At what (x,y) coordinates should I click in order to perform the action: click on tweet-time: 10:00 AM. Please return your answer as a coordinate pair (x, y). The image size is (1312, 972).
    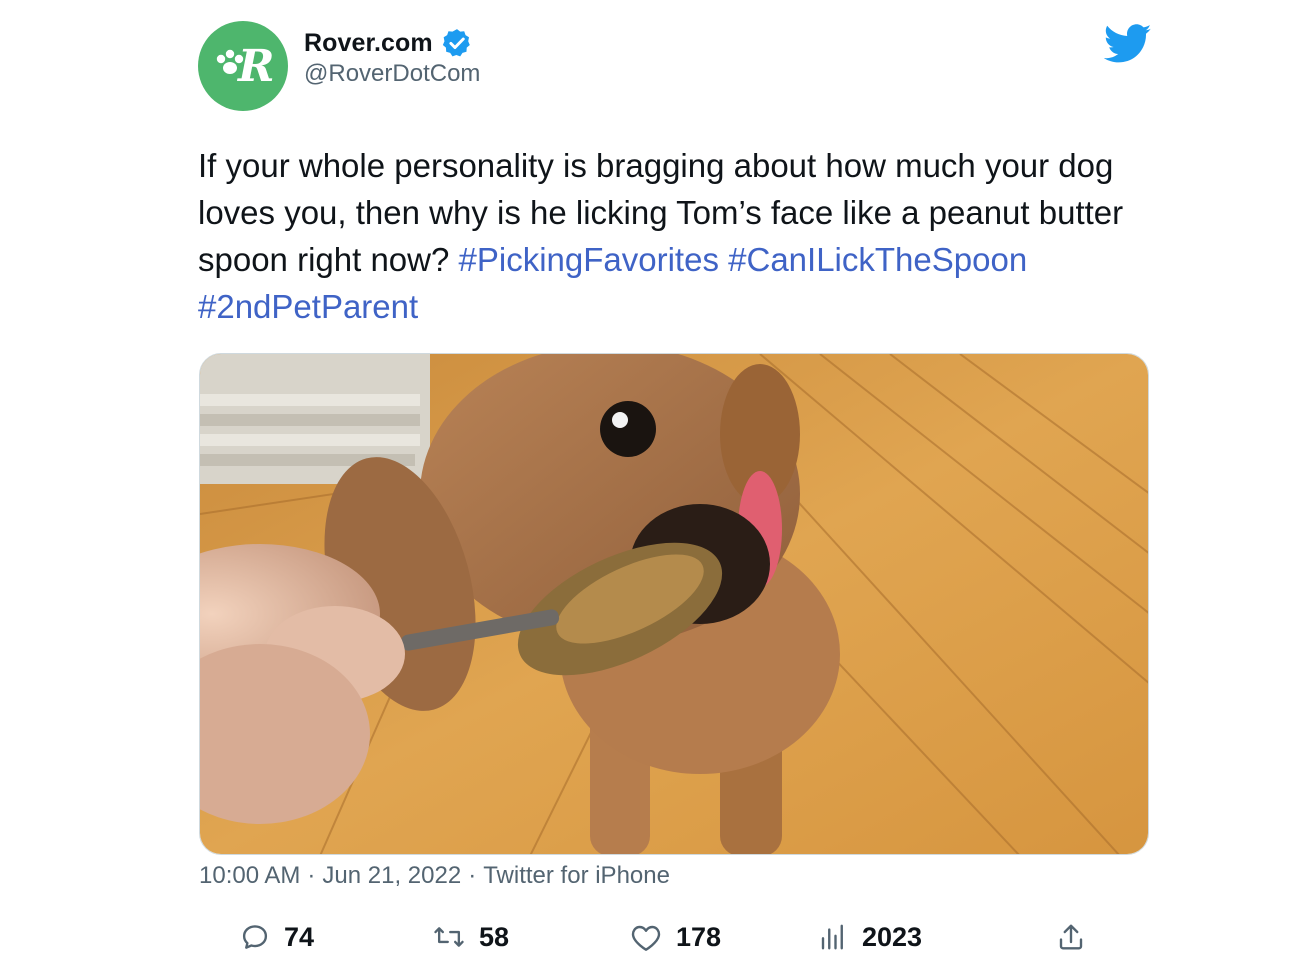
    Looking at the image, I should click on (249, 875).